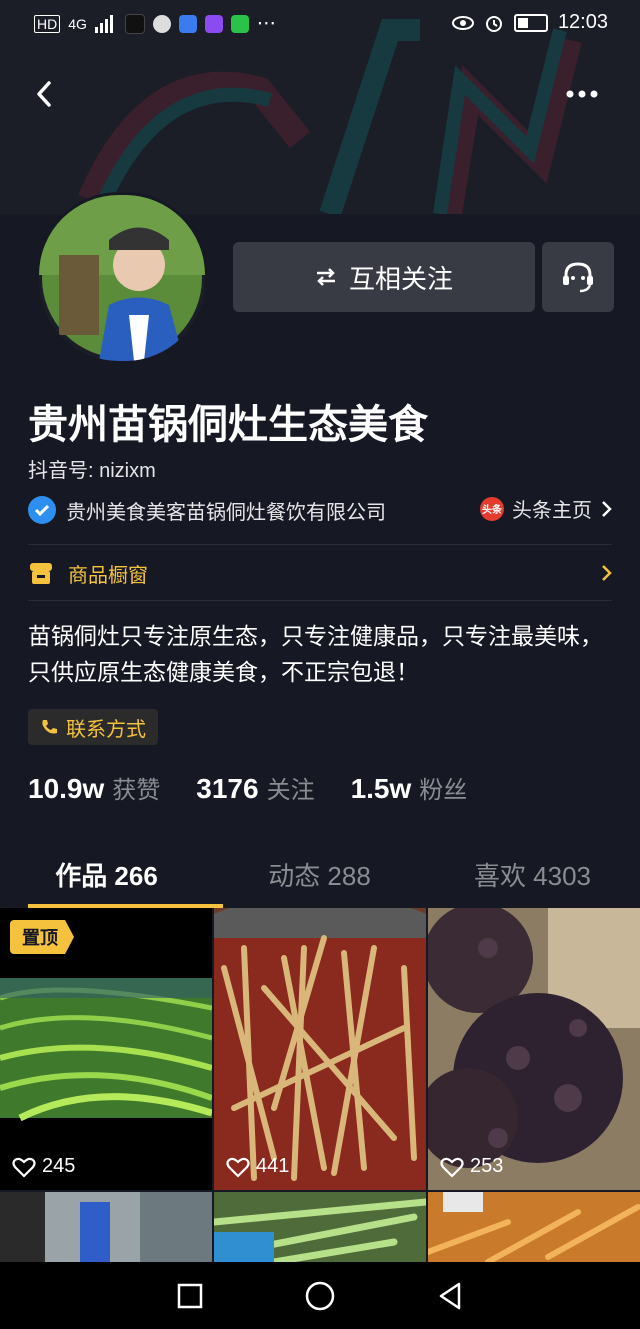 Image resolution: width=640 pixels, height=1329 pixels. I want to click on status-icons-right: 12:03, so click(529, 22).